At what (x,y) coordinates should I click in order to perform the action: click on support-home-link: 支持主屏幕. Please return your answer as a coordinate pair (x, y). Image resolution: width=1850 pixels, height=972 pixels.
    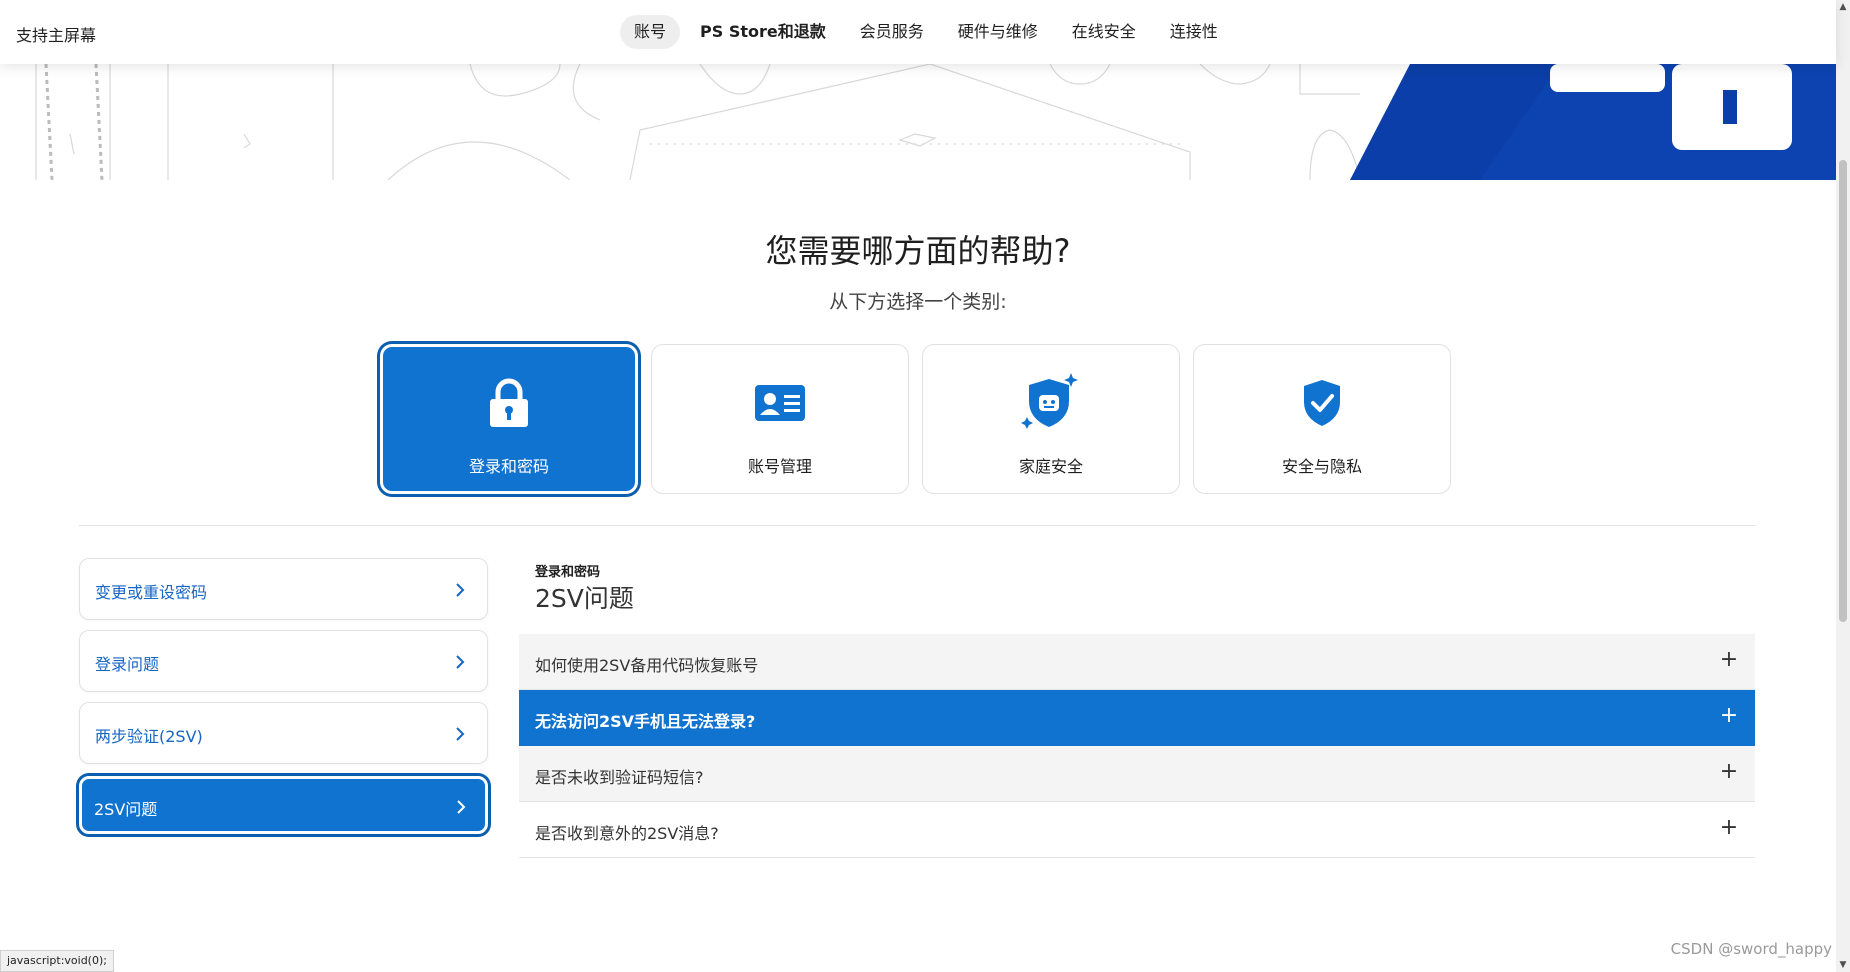
    Looking at the image, I should click on (56, 34).